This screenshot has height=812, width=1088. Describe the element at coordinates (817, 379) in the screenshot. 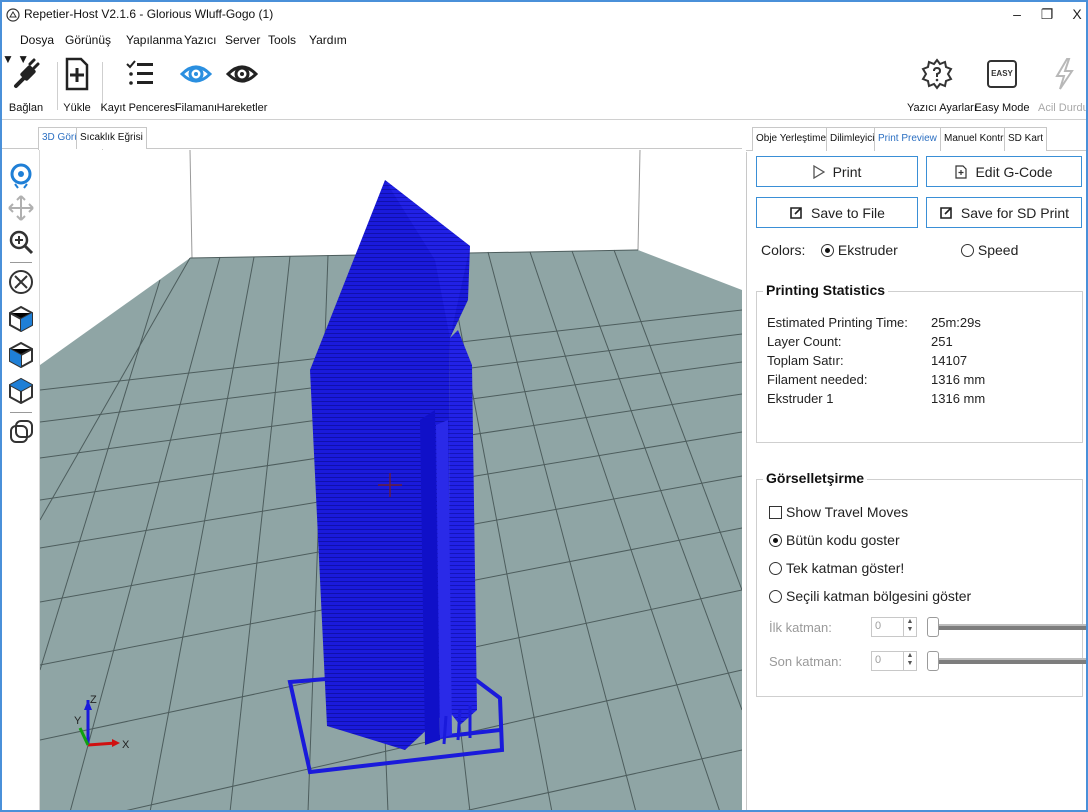

I see `stat-label: Filament needed:` at that location.